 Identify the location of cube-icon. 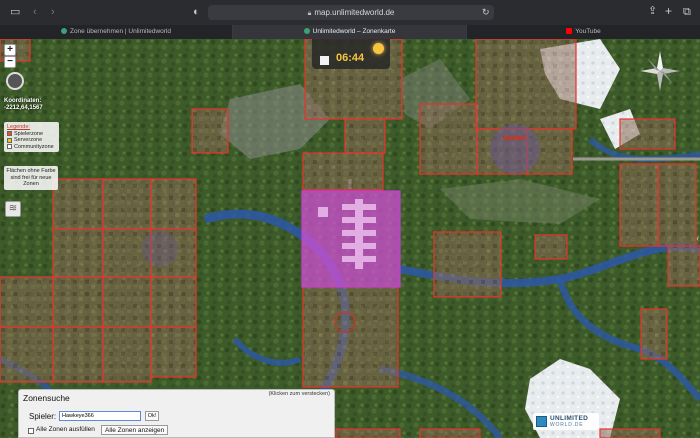
(541, 421).